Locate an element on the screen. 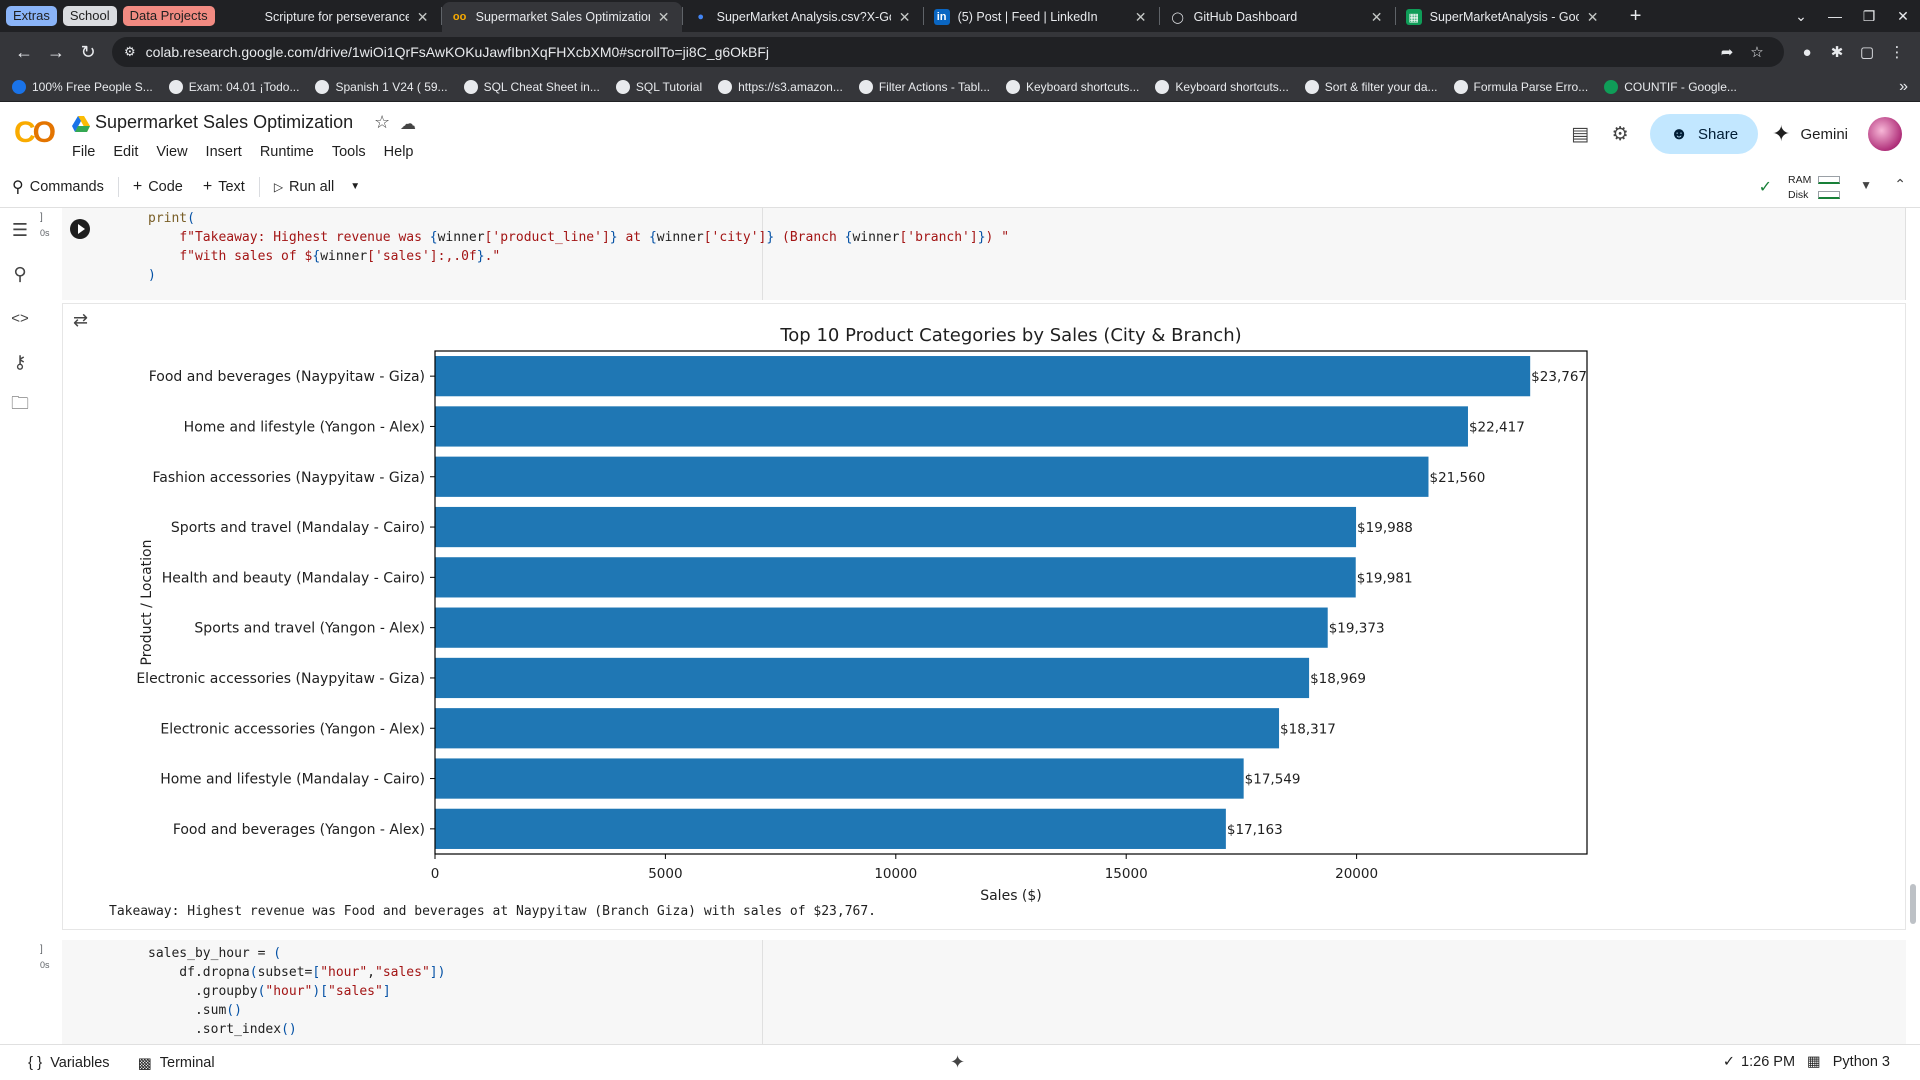 This screenshot has width=1920, height=1080. code-token: subset= is located at coordinates (285, 972).